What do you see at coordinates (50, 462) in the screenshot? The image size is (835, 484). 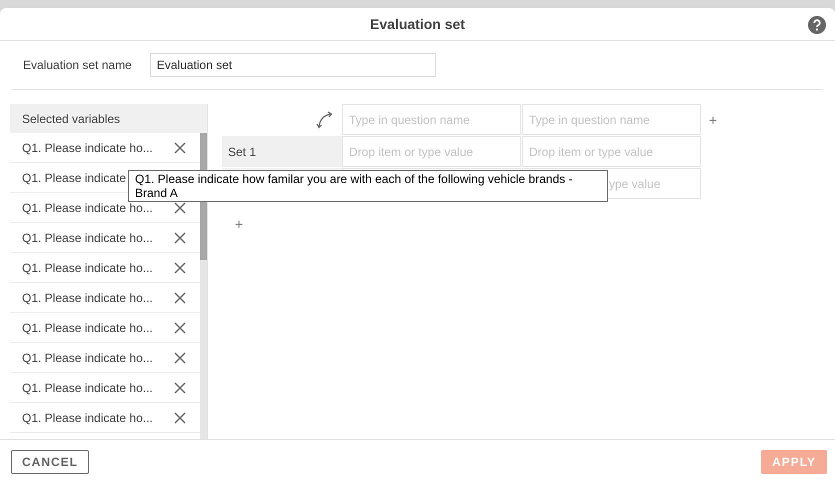 I see `cancel-button: CANCEL` at bounding box center [50, 462].